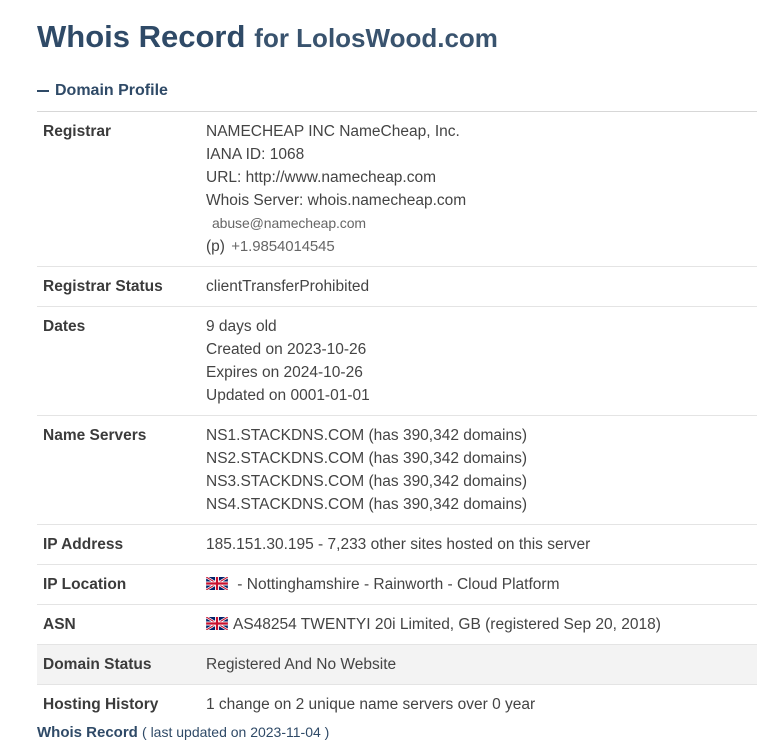 Image resolution: width=757 pixels, height=749 pixels. Describe the element at coordinates (288, 286) in the screenshot. I see `registrar-status-value: clientTransferProhibited` at that location.